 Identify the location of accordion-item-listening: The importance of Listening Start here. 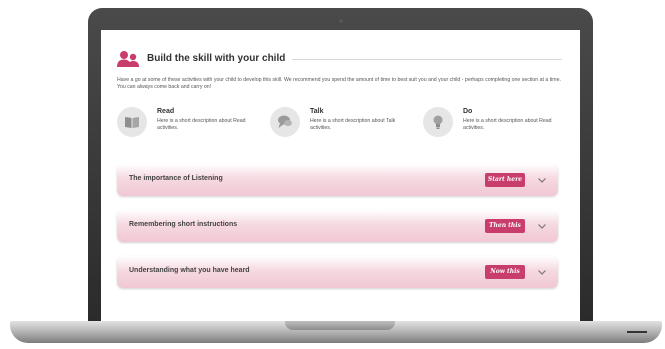
(337, 180).